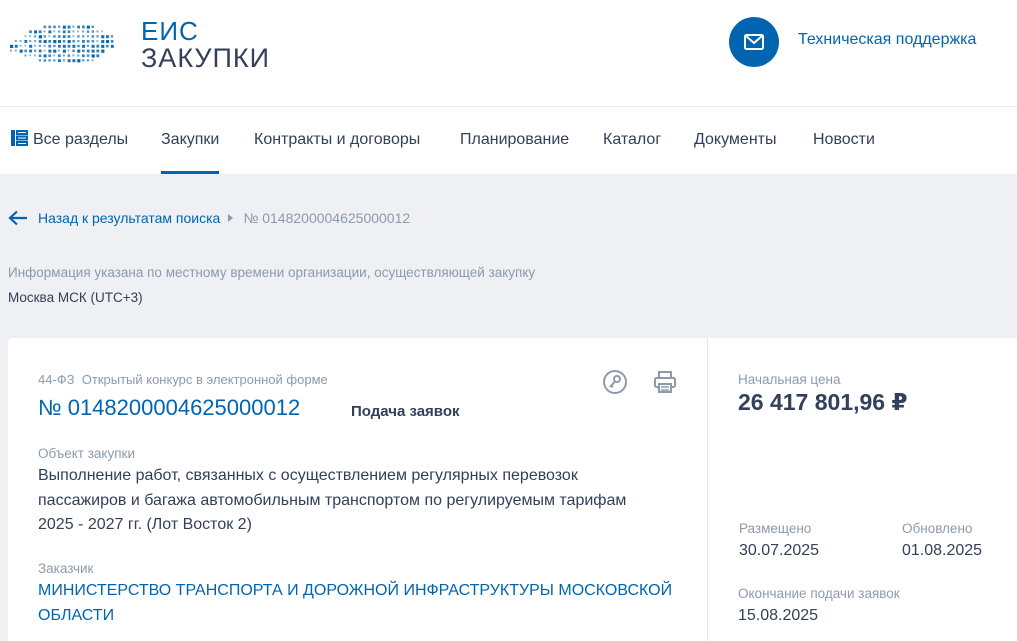 The width and height of the screenshot is (1017, 641). What do you see at coordinates (632, 140) in the screenshot?
I see `nav-item-catalog: Каталог` at bounding box center [632, 140].